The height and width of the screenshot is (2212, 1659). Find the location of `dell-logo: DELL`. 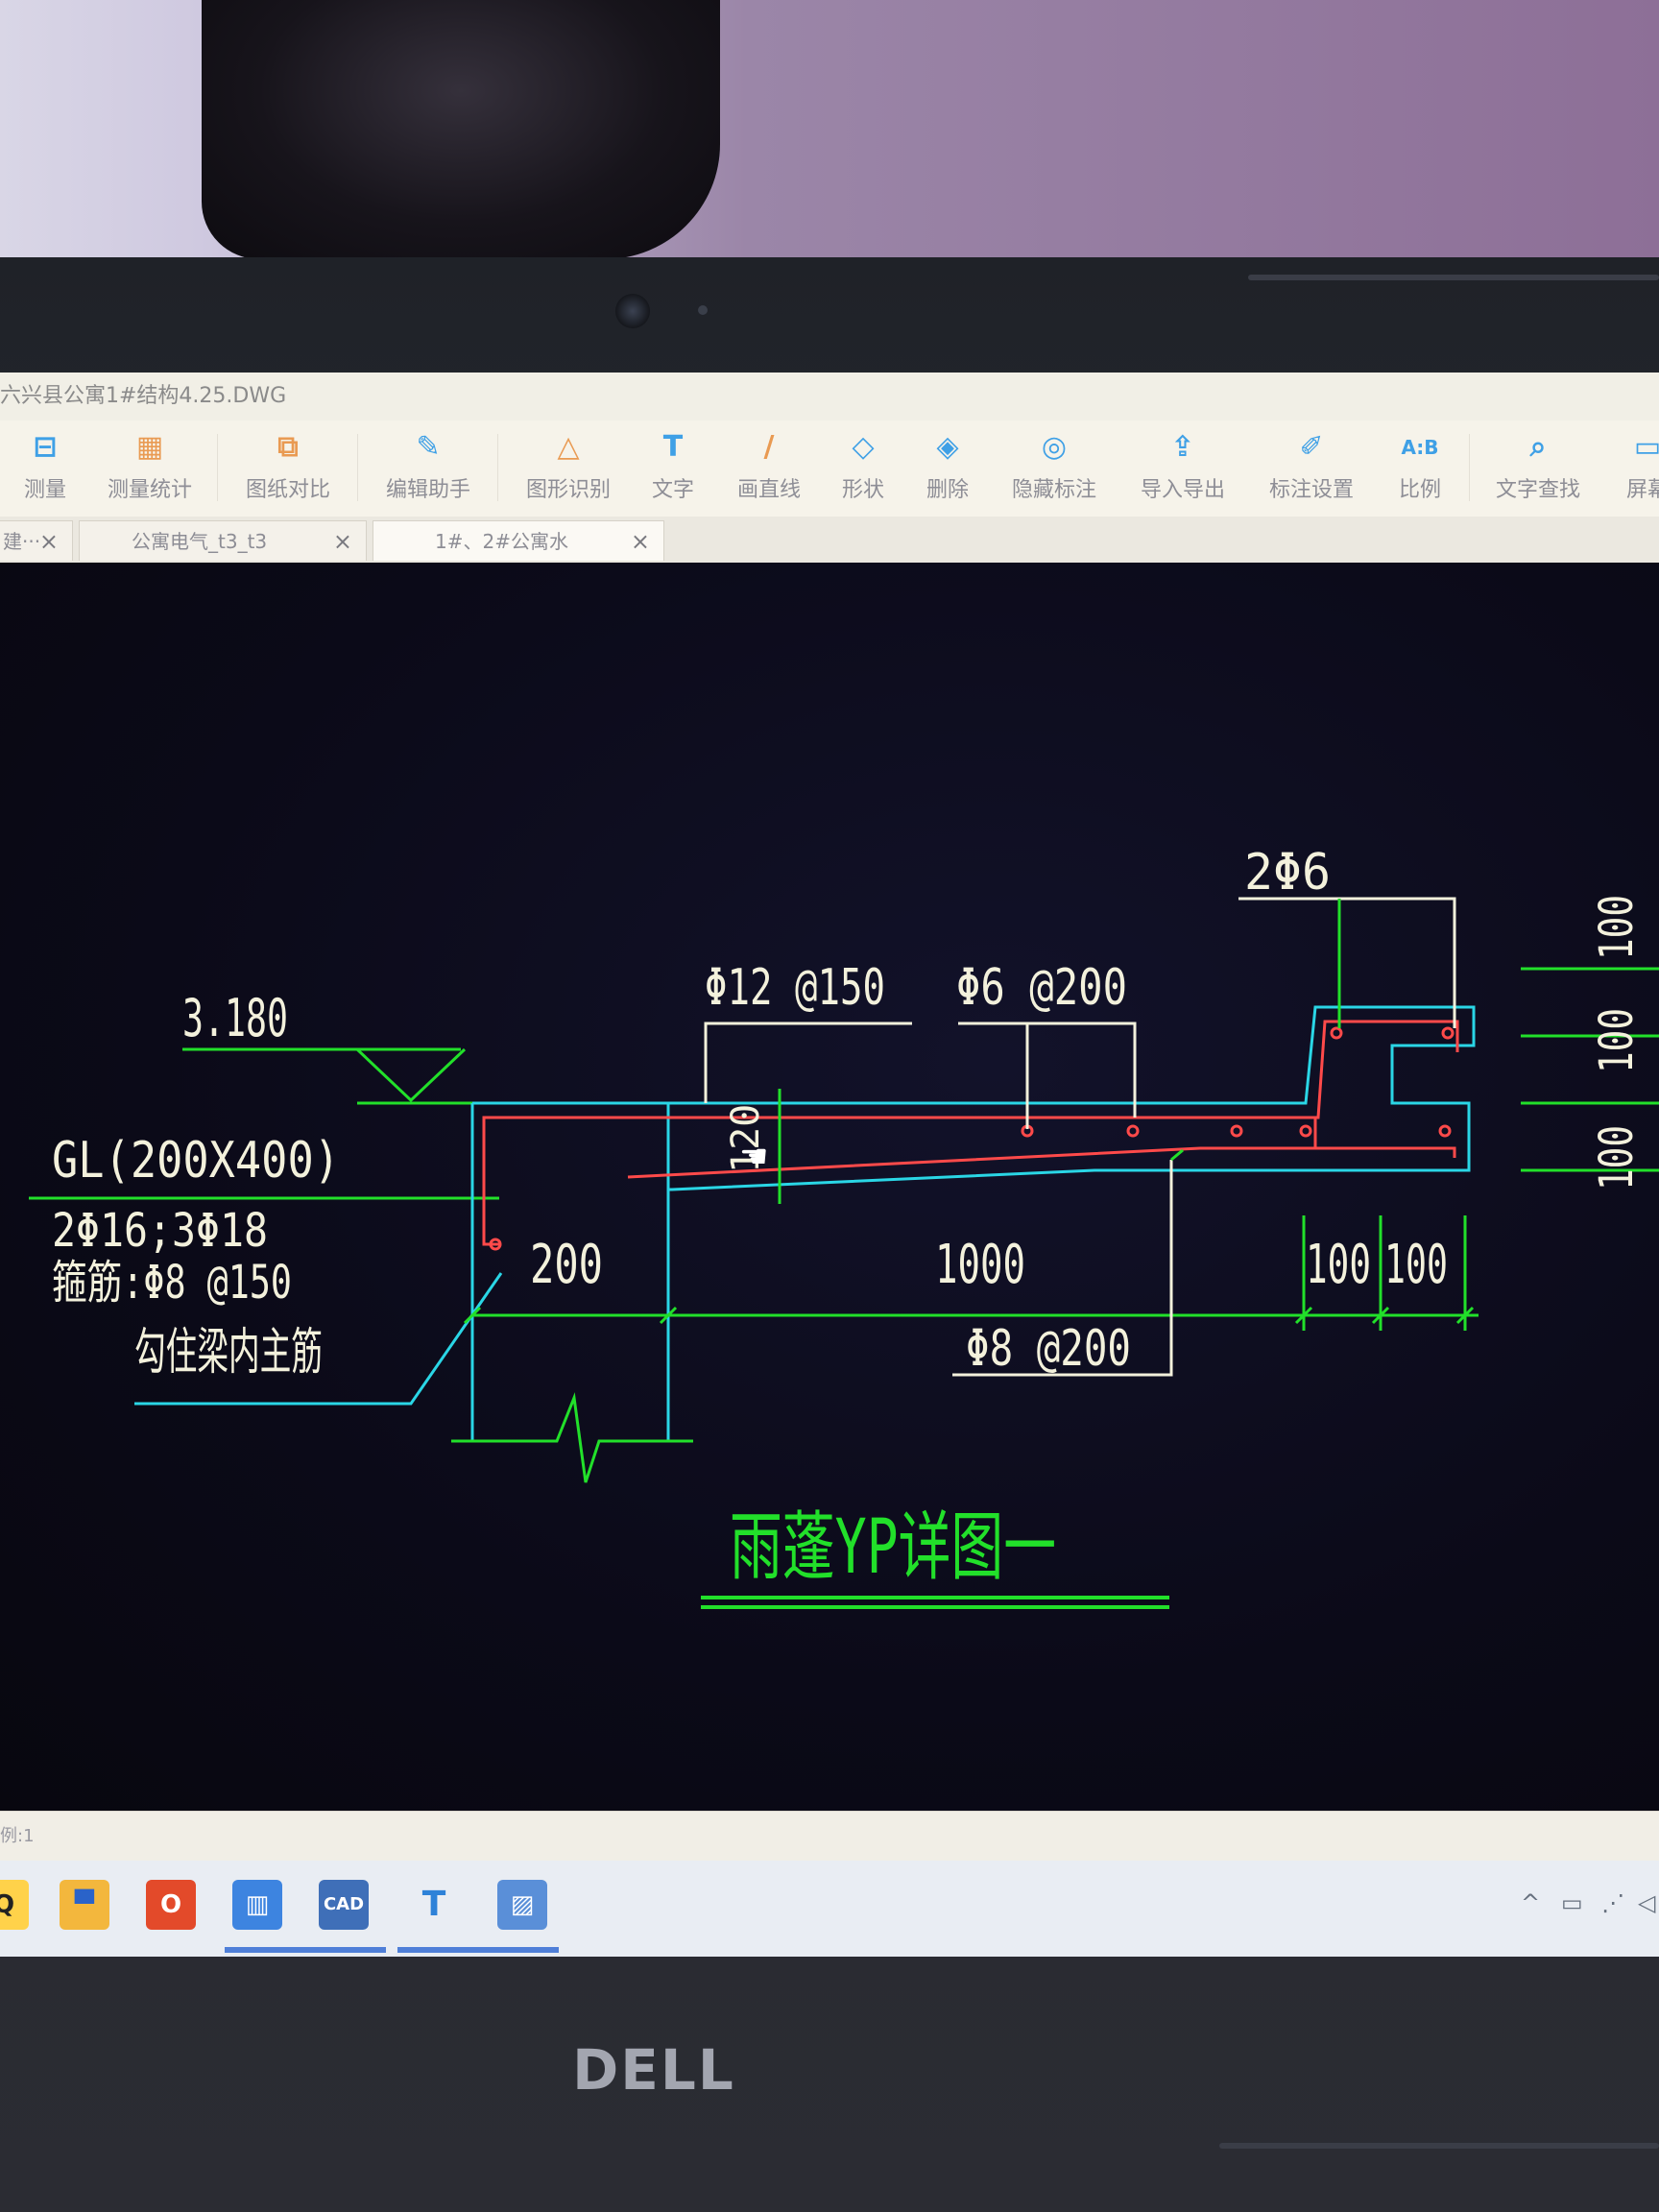

dell-logo: DELL is located at coordinates (653, 2070).